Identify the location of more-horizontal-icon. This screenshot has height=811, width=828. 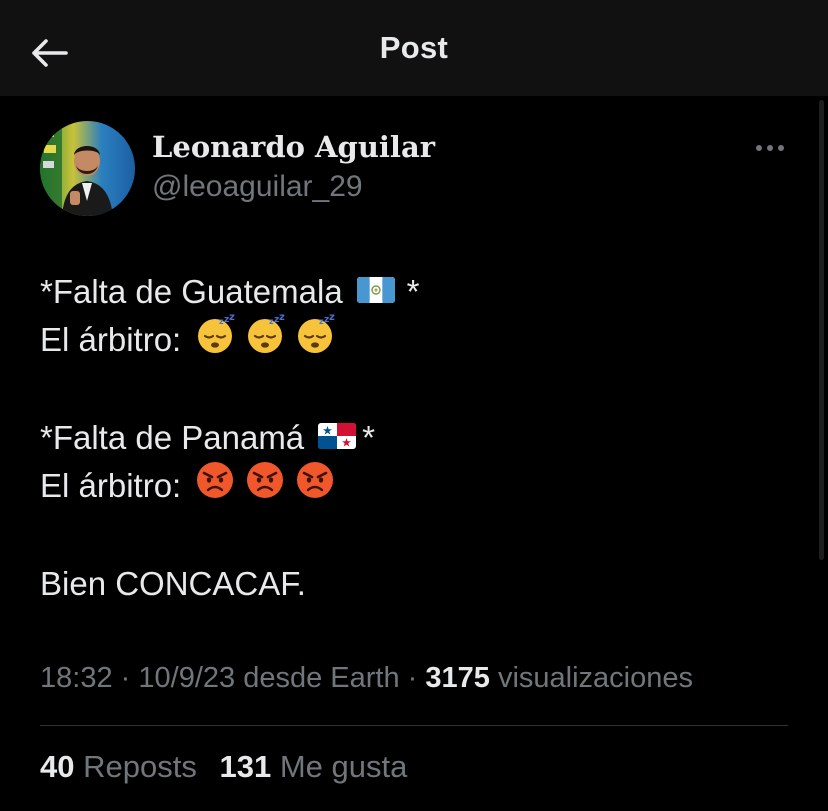
(770, 148).